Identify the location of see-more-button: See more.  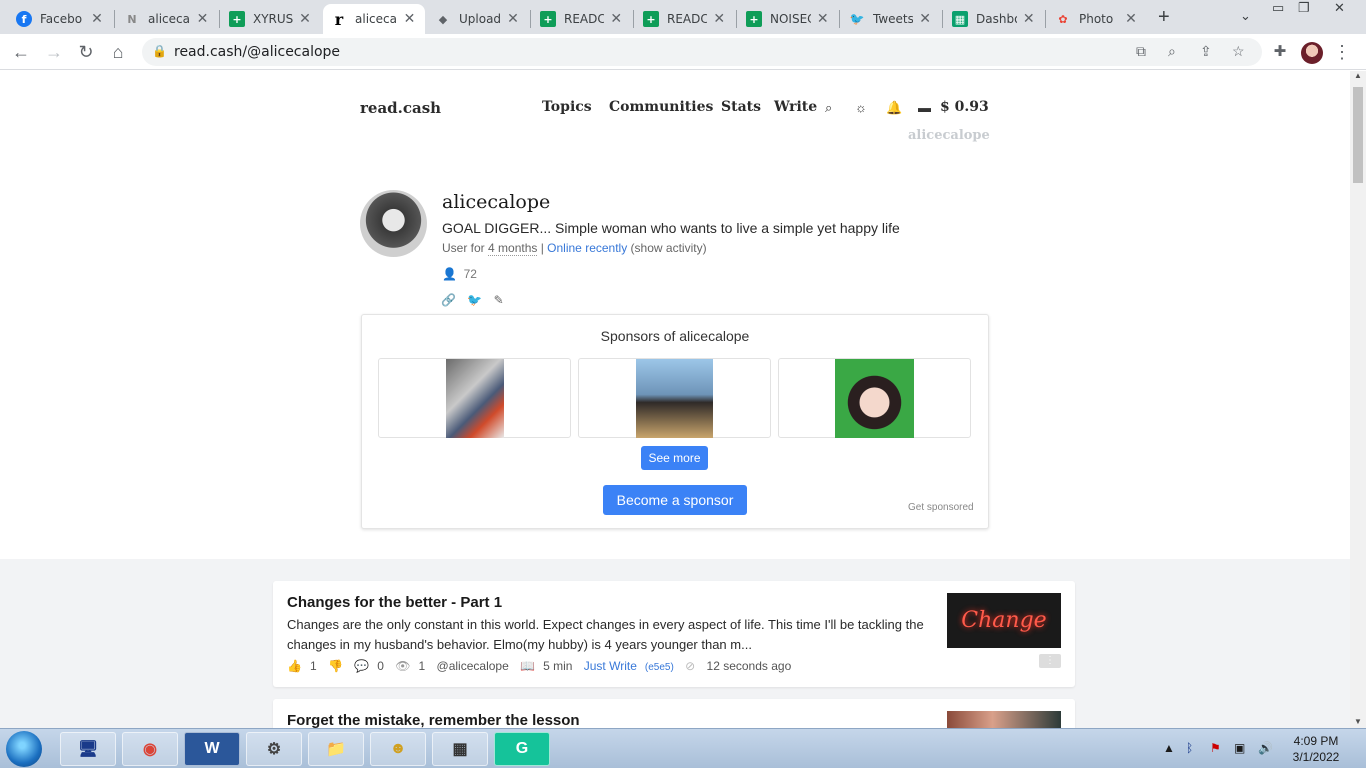
(674, 458).